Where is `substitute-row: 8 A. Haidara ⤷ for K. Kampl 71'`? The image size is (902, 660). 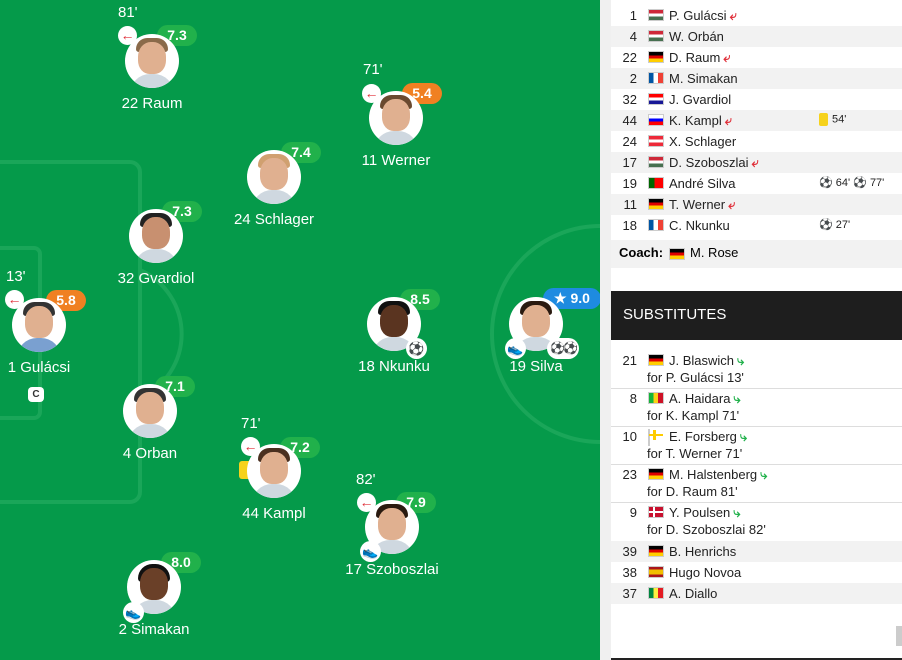
substitute-row: 8 A. Haidara ⤷ for K. Kampl 71' is located at coordinates (756, 407).